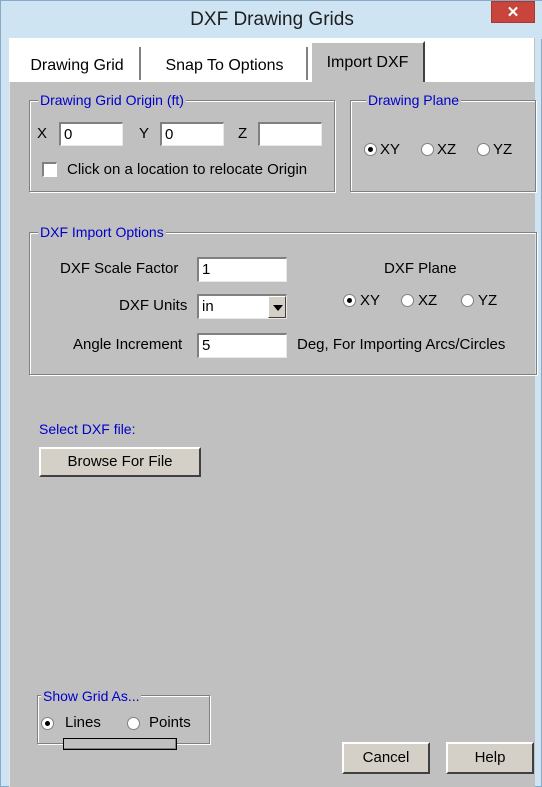 The image size is (542, 787). Describe the element at coordinates (153, 305) in the screenshot. I see `dxf-units-label: DXF Units` at that location.